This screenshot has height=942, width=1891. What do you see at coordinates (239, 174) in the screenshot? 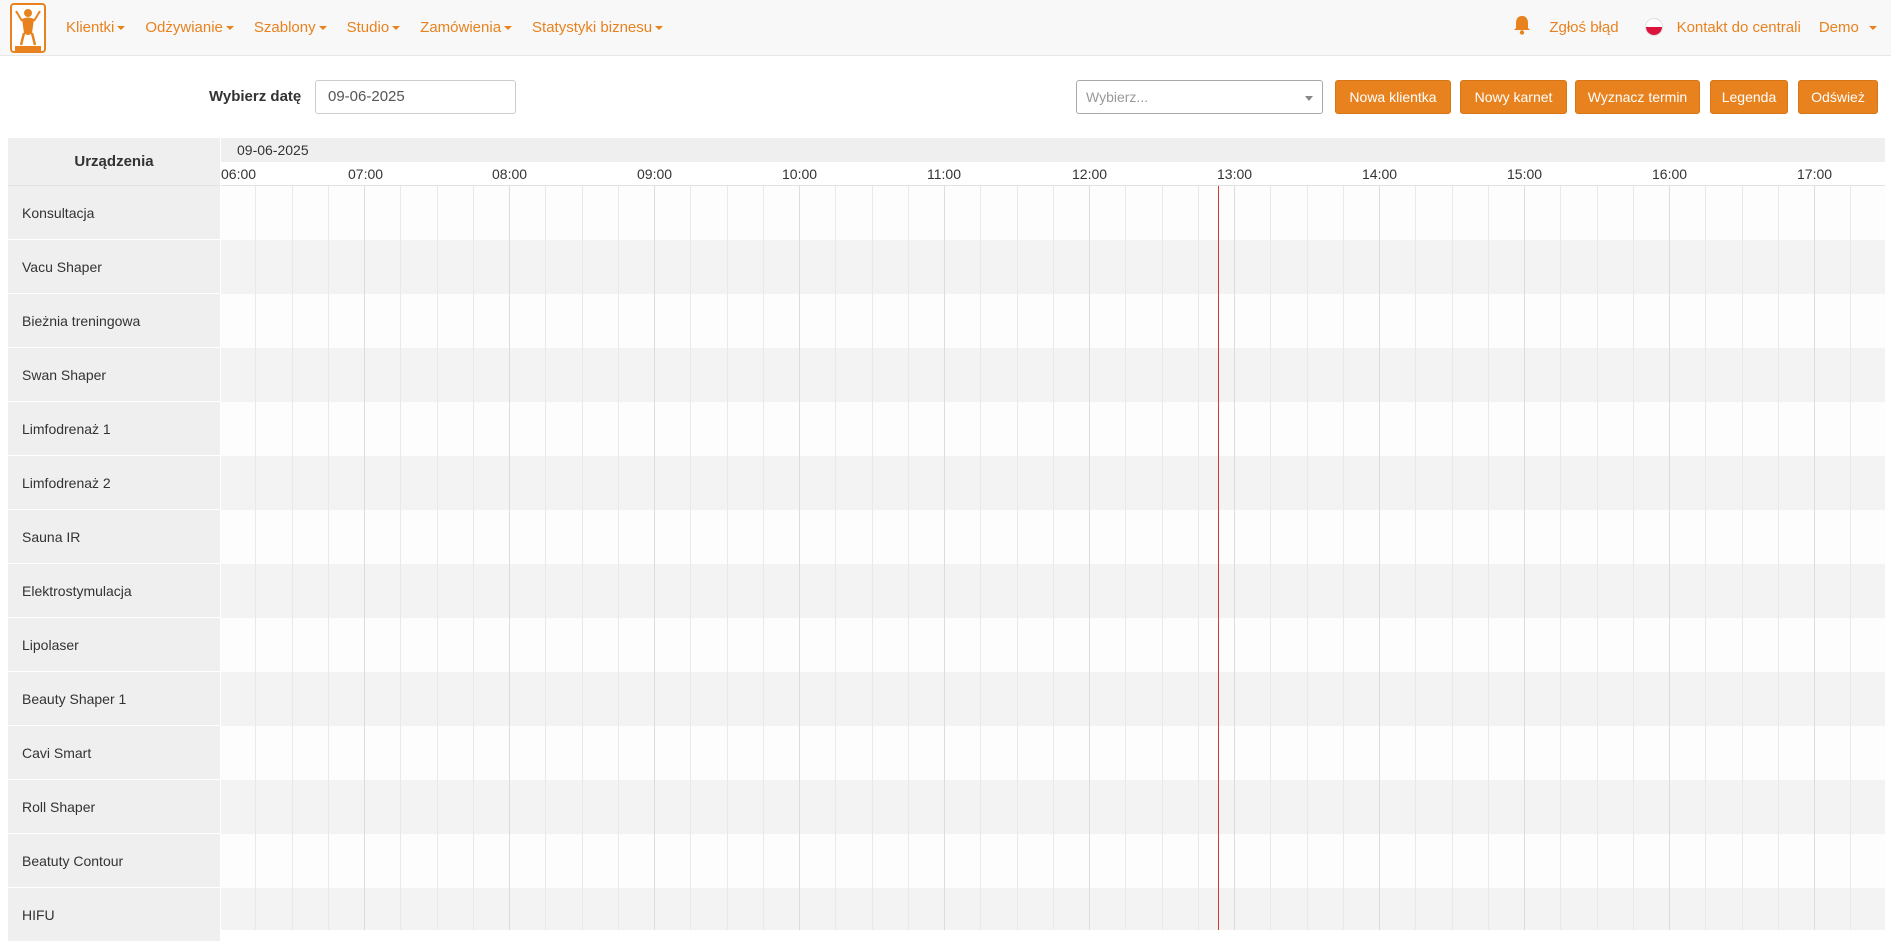
I see `hour-label: 06:00` at bounding box center [239, 174].